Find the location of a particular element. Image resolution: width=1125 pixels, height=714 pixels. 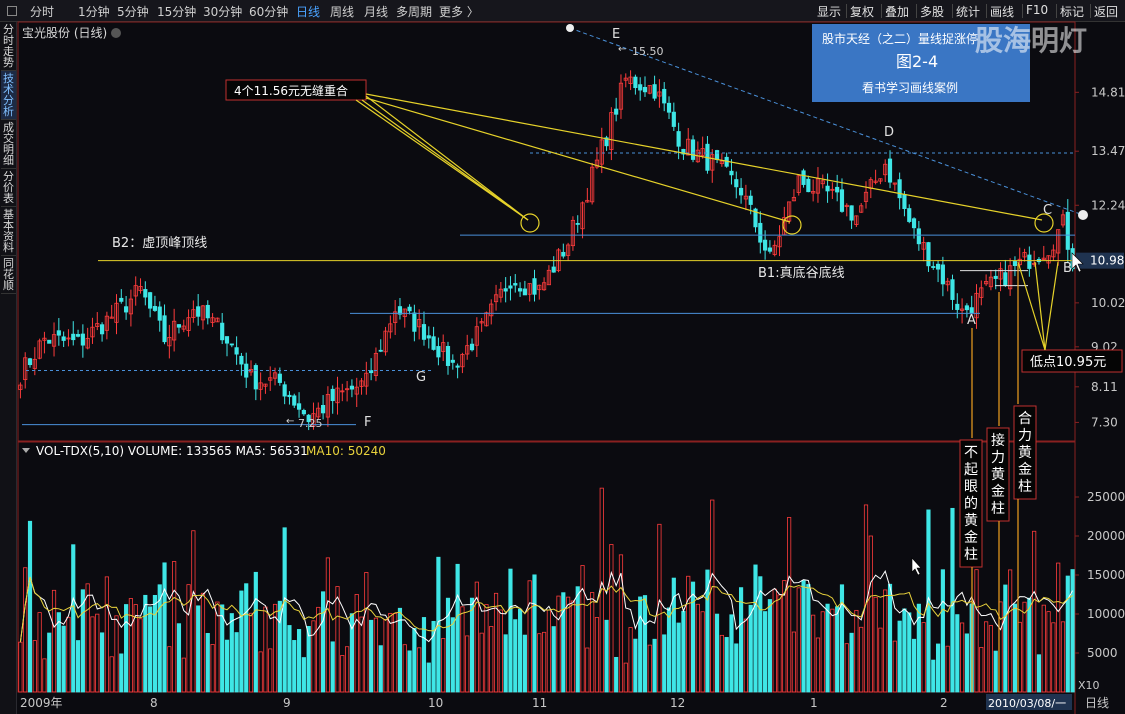

overlap-arrow-a1 is located at coordinates (445, 160).